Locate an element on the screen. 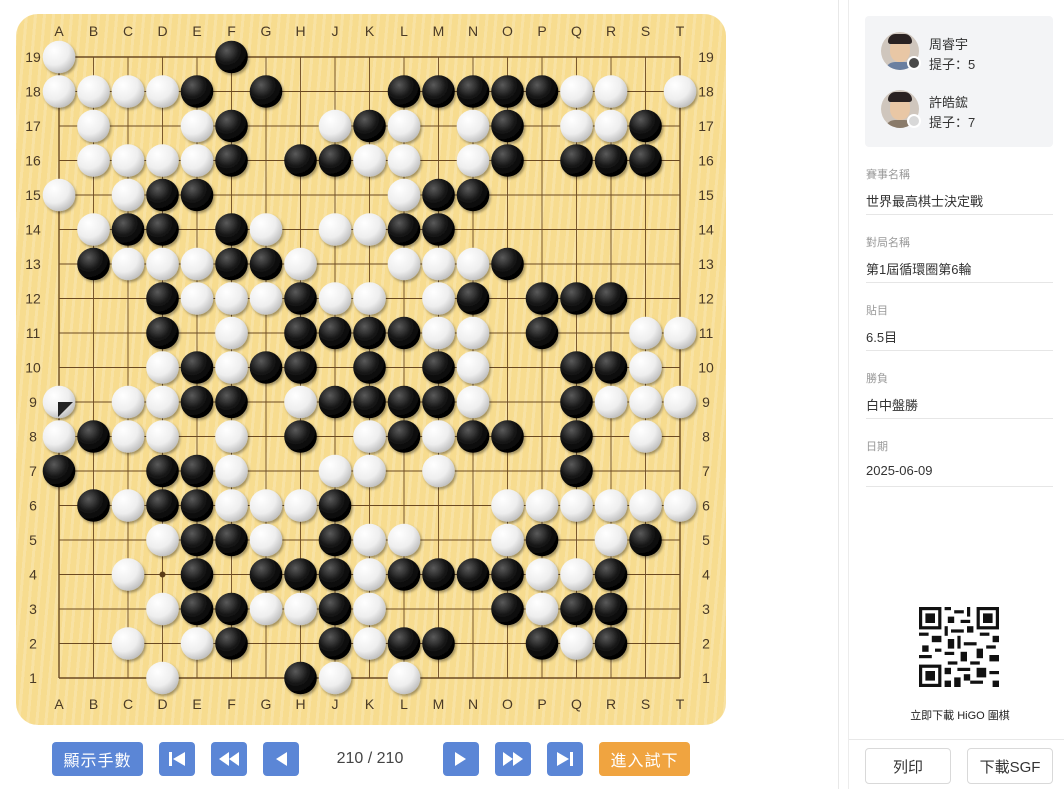 The image size is (1064, 789). show-move-numbers-button: 顯示手數 is located at coordinates (97, 759).